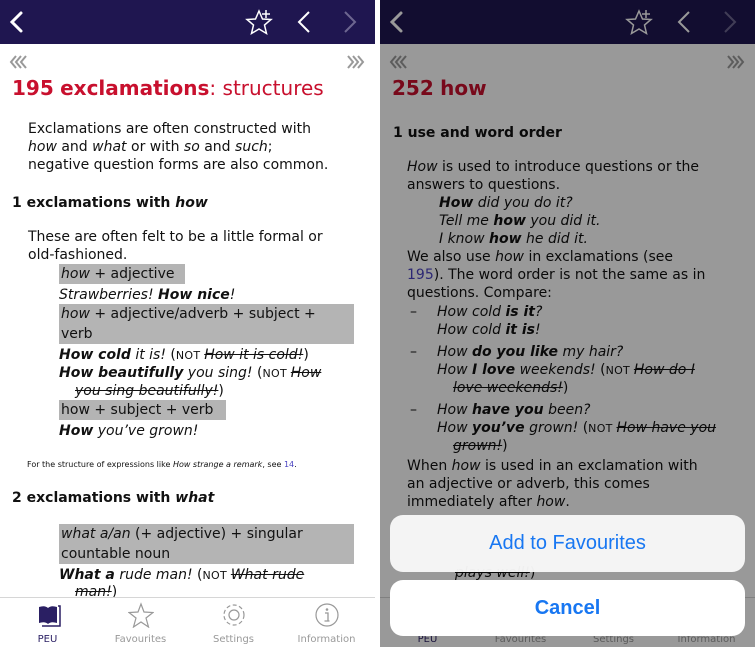 The width and height of the screenshot is (755, 647). What do you see at coordinates (135, 88) in the screenshot?
I see `section-heading: exclamations` at bounding box center [135, 88].